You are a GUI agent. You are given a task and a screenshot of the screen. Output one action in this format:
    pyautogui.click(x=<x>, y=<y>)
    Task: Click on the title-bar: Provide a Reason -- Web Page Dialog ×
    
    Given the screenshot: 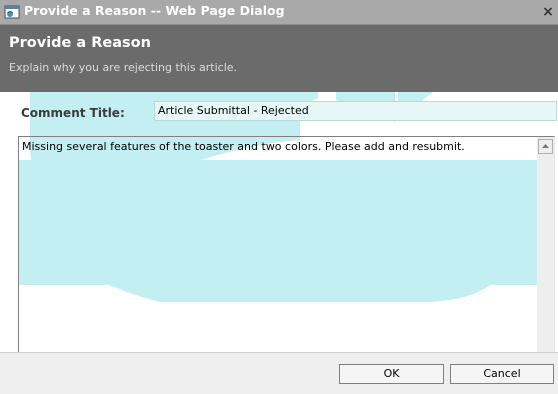 What is the action you would take?
    pyautogui.click(x=279, y=12)
    